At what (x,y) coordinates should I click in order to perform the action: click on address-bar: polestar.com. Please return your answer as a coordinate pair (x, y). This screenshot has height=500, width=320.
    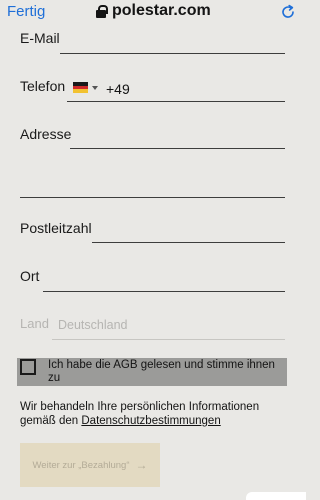
    Looking at the image, I should click on (153, 11).